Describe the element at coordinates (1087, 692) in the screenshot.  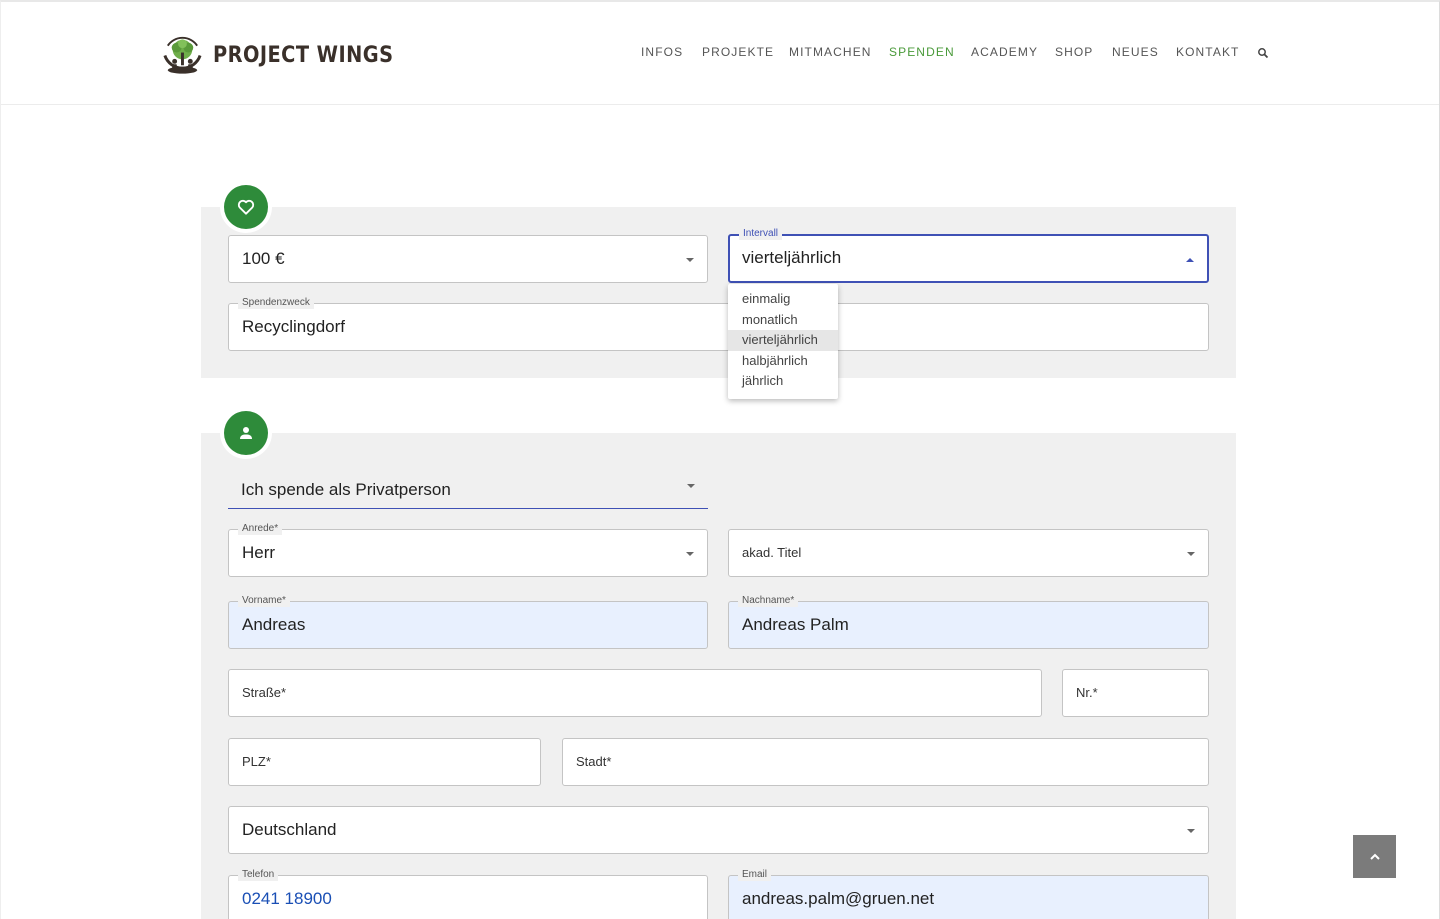
I see `house-number-placeholder: Nr.*` at that location.